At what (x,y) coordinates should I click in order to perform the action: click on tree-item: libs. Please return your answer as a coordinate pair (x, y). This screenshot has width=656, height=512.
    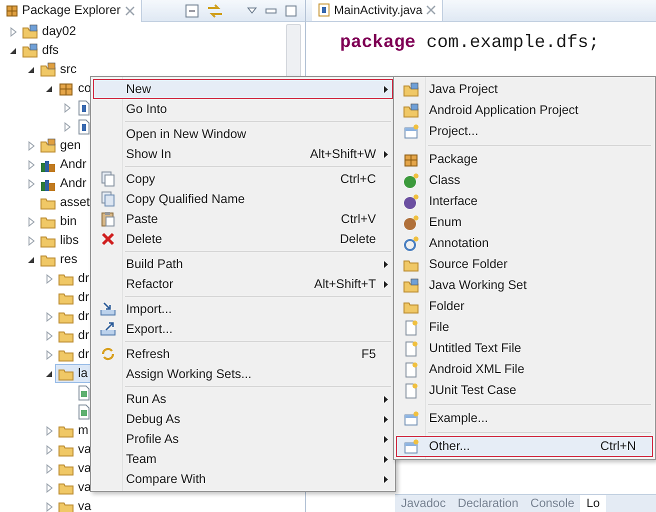
    Looking at the image, I should click on (59, 240).